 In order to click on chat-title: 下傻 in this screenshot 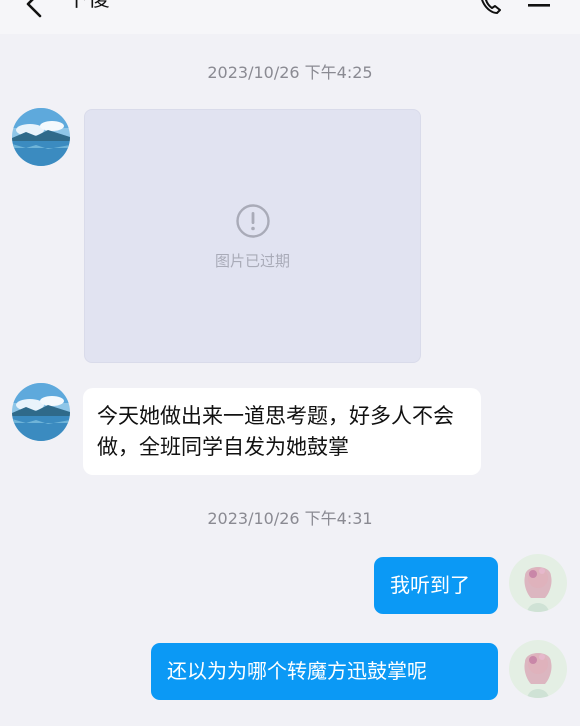, I will do `click(88, 7)`.